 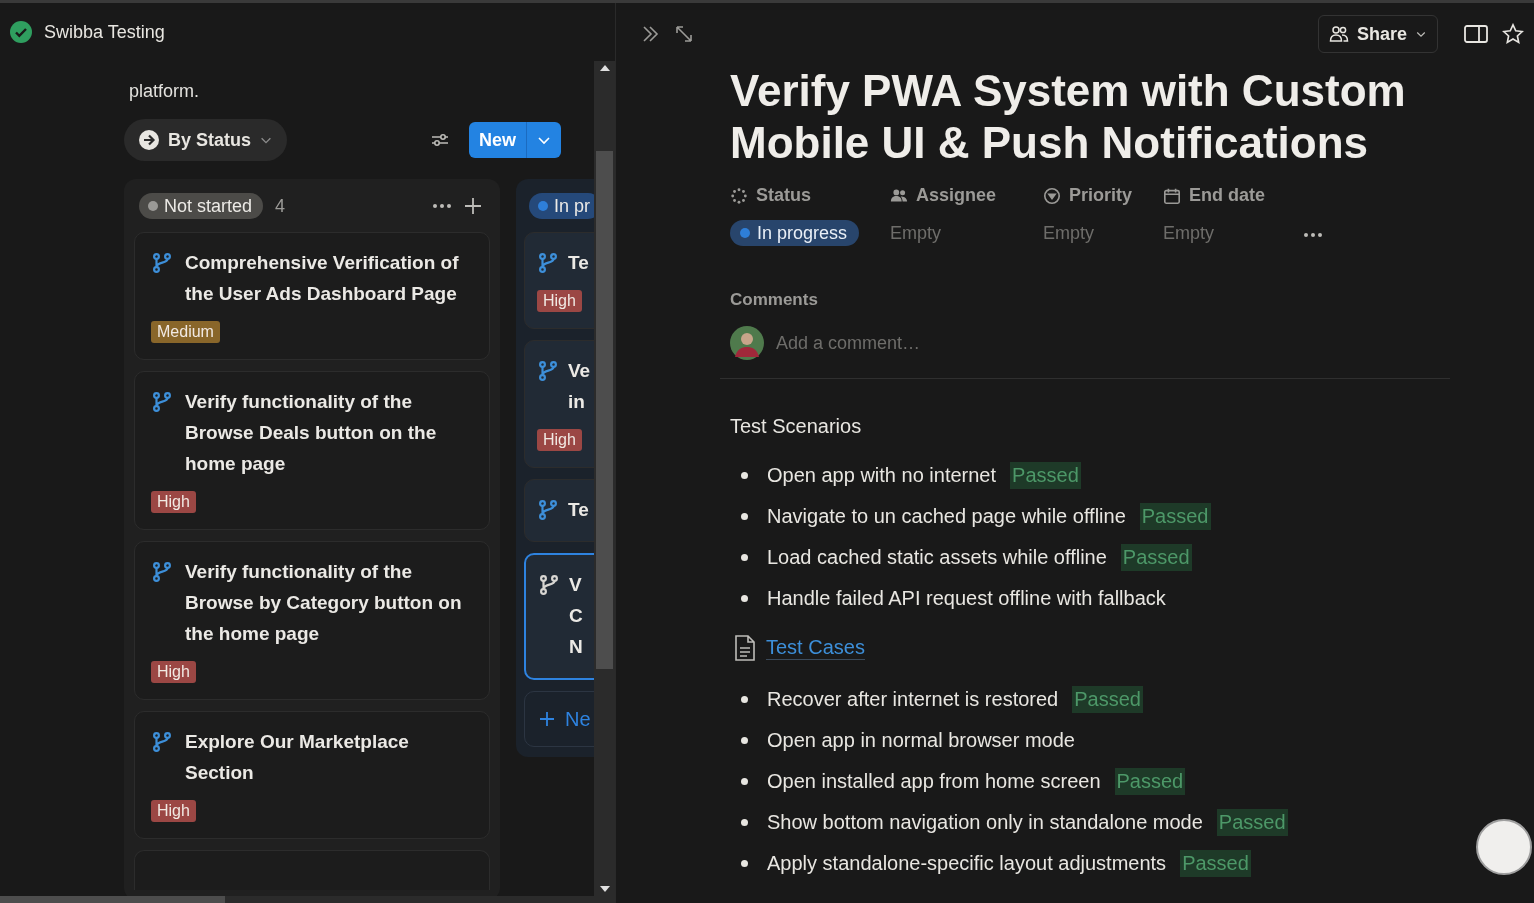 I want to click on page-title: Verify PWA System with Custom Mobile UI & Push Notifications, so click(x=1068, y=117).